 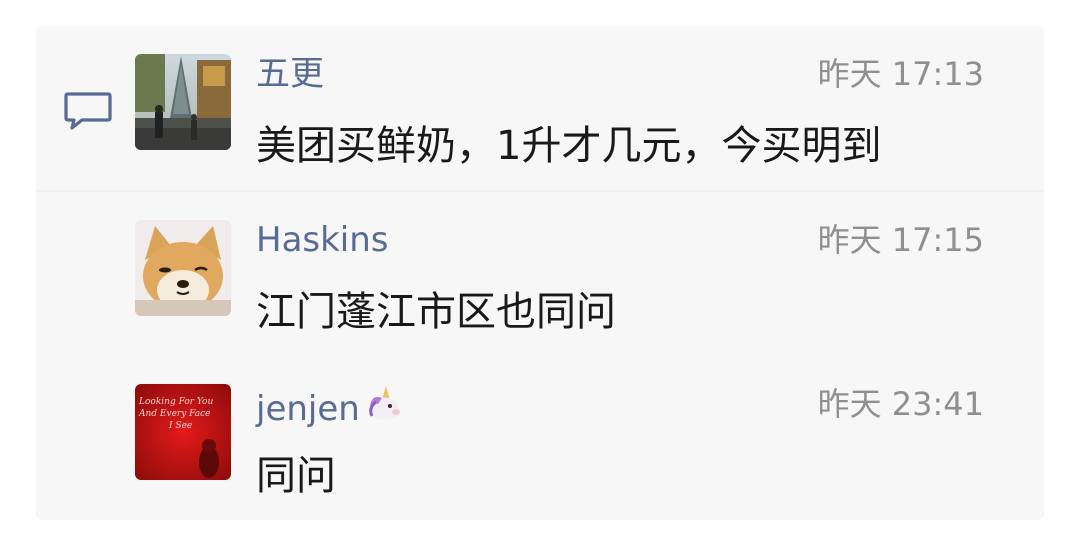 What do you see at coordinates (900, 240) in the screenshot?
I see `comment-time: 昨天 17:15` at bounding box center [900, 240].